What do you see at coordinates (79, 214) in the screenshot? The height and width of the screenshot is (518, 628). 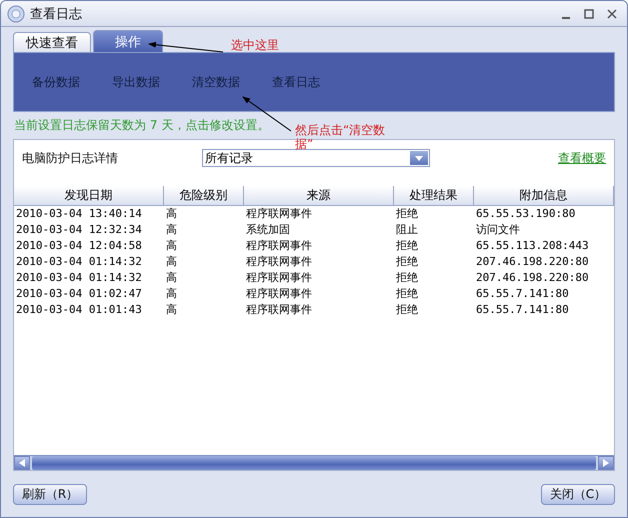 I see `table-cell-text: 2010-03-04 13:40:14` at bounding box center [79, 214].